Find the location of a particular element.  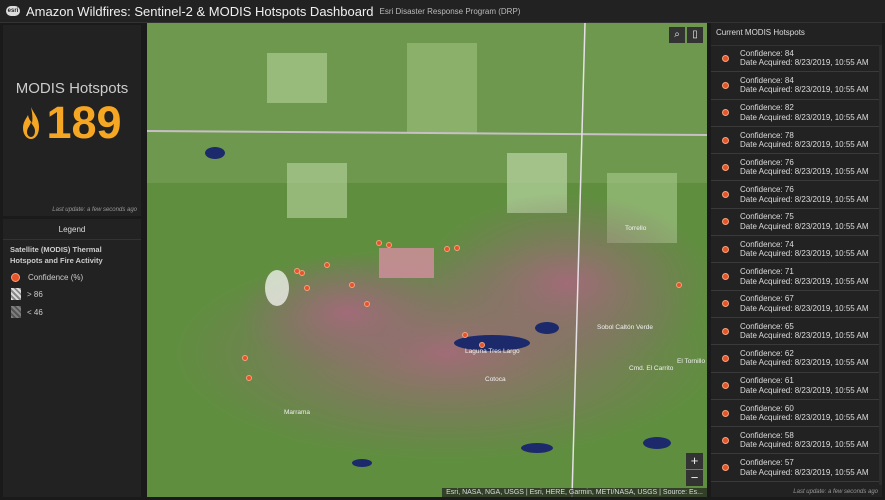

bookmark-icon: ▯ is located at coordinates (695, 35).